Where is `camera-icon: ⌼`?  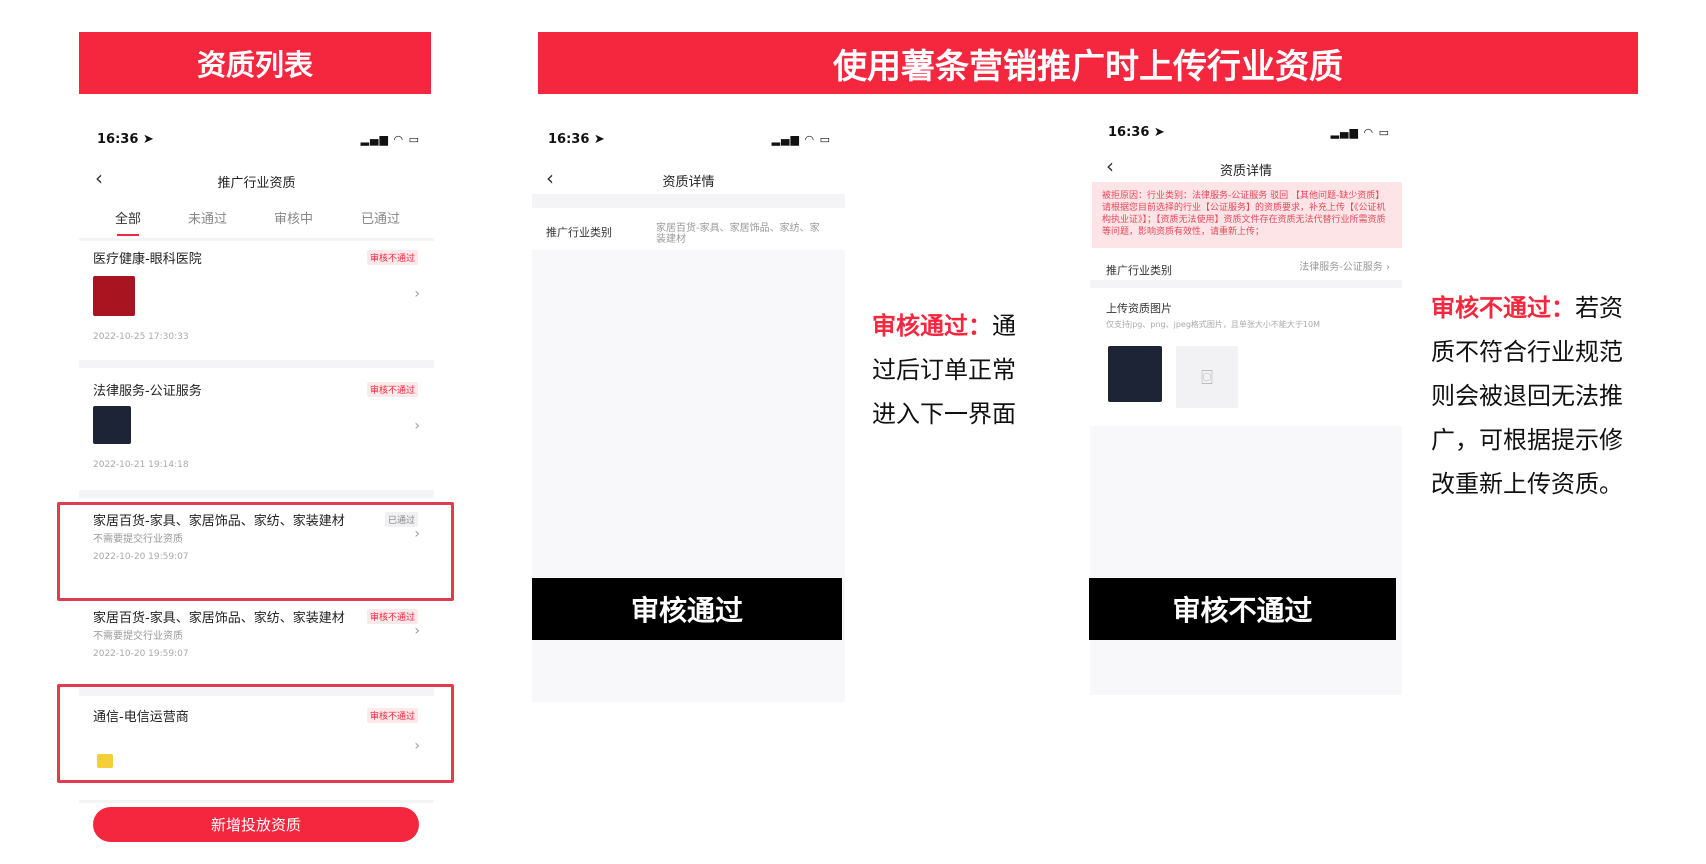
camera-icon: ⌼ is located at coordinates (1207, 377).